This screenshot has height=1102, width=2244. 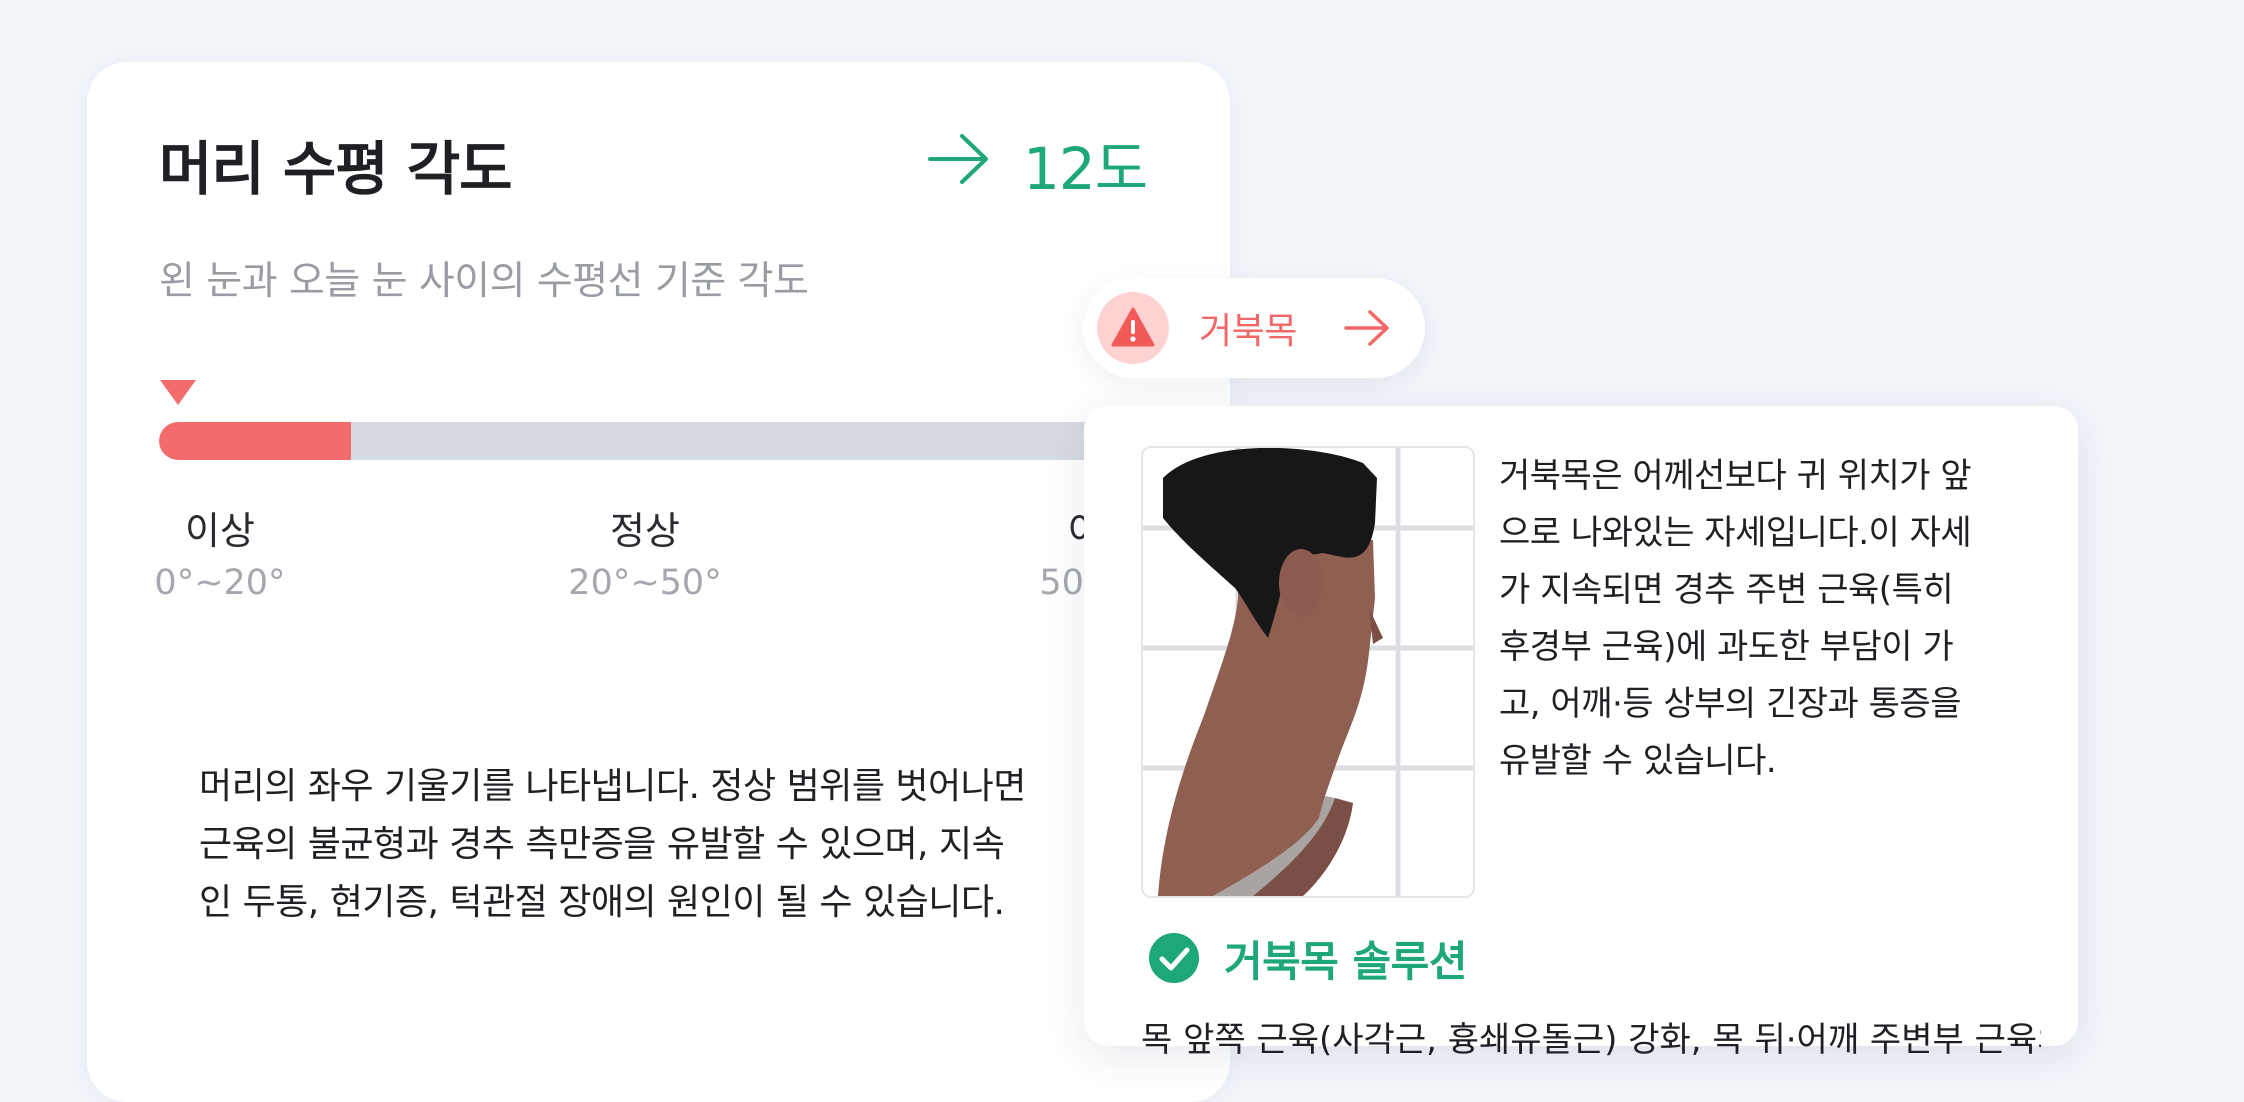 What do you see at coordinates (645, 531) in the screenshot?
I see `range-label: 정상` at bounding box center [645, 531].